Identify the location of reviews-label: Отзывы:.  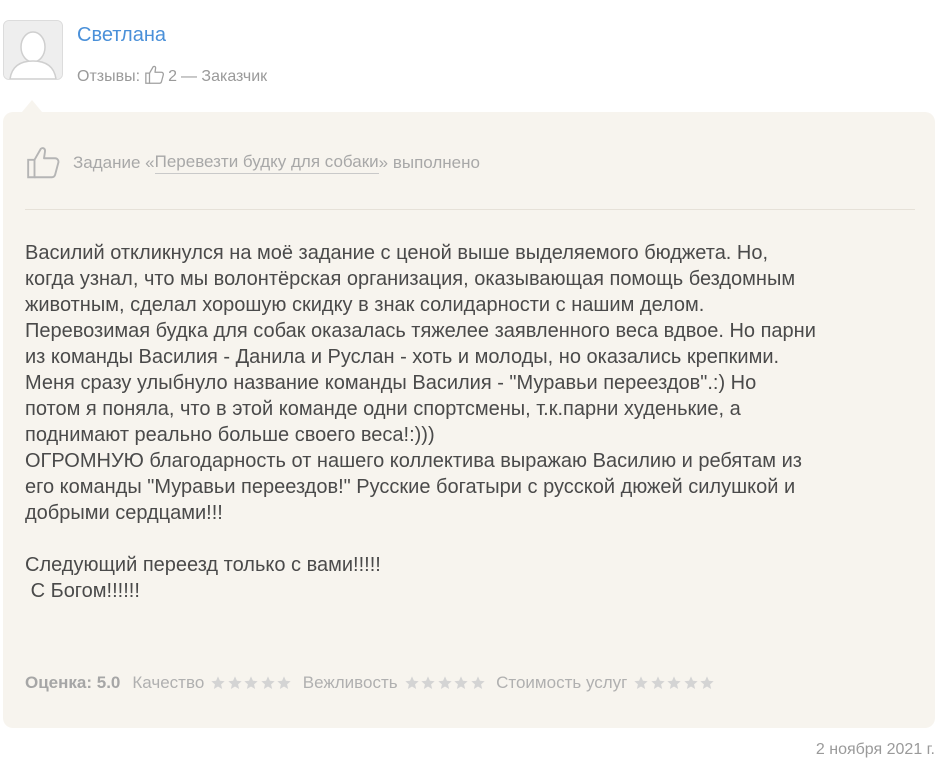
(109, 76).